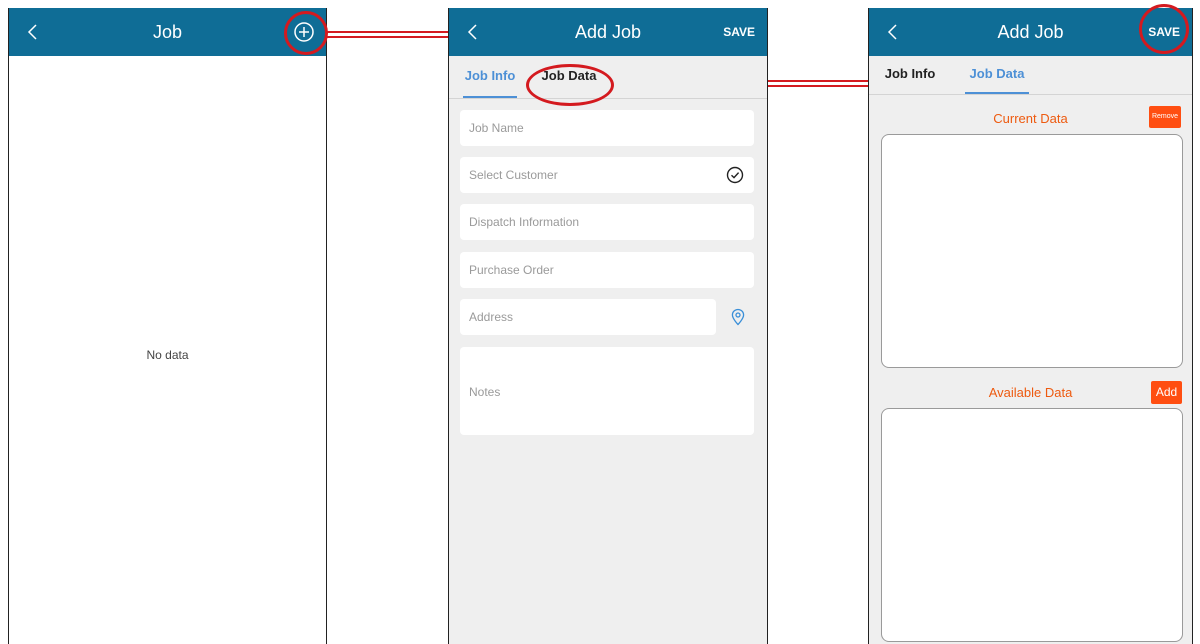 The width and height of the screenshot is (1200, 644). I want to click on current-data-title: Current Data, so click(1030, 118).